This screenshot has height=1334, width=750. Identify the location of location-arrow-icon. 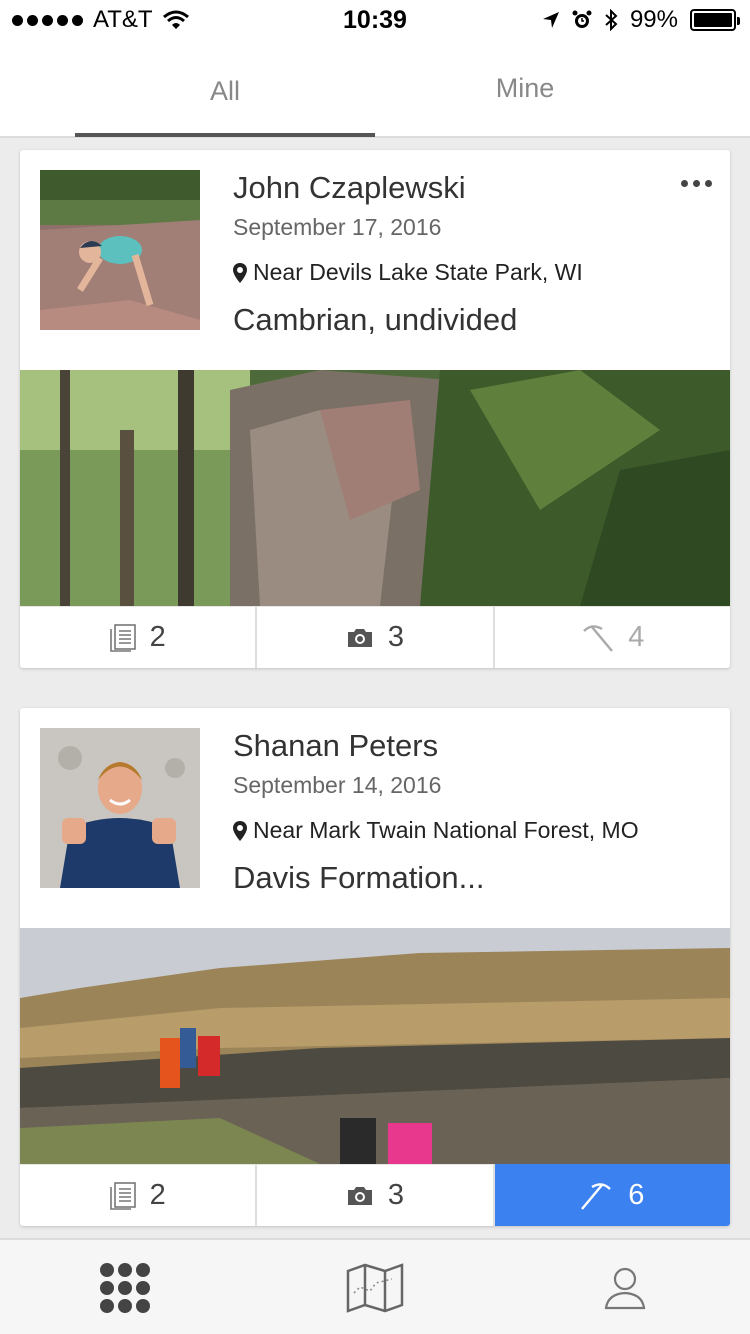
(550, 20).